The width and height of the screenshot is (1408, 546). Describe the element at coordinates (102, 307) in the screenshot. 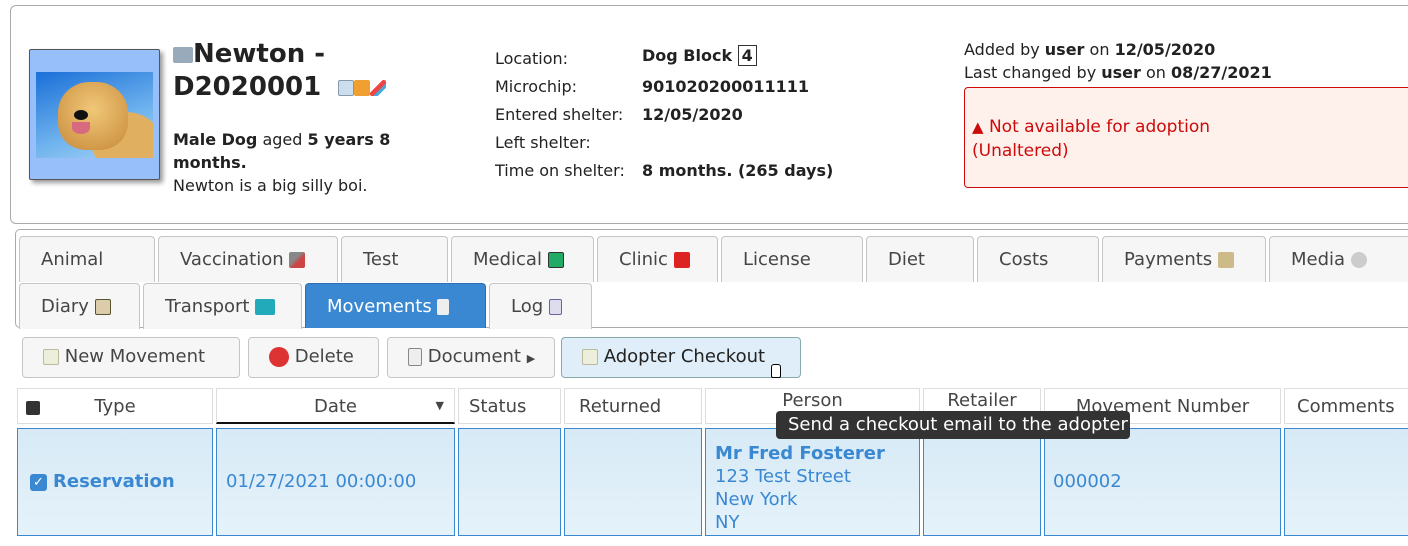

I see `diary-icon` at that location.